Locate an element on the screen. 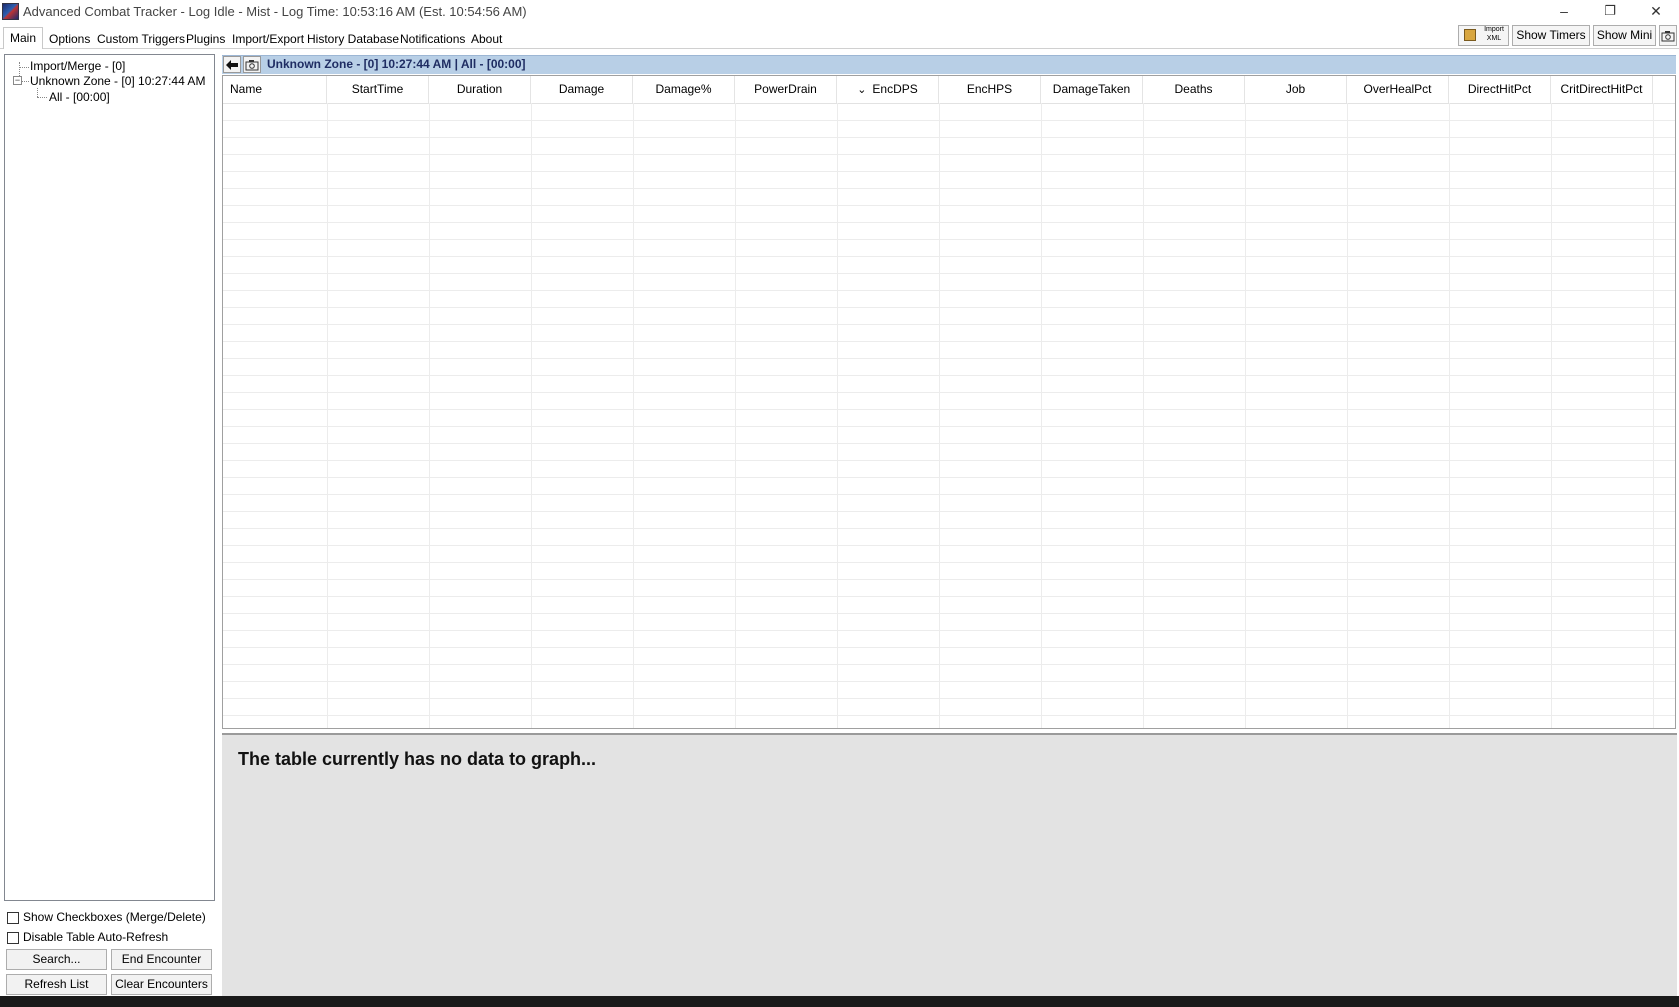 The image size is (1679, 1007). tab-options: Options is located at coordinates (69, 40).